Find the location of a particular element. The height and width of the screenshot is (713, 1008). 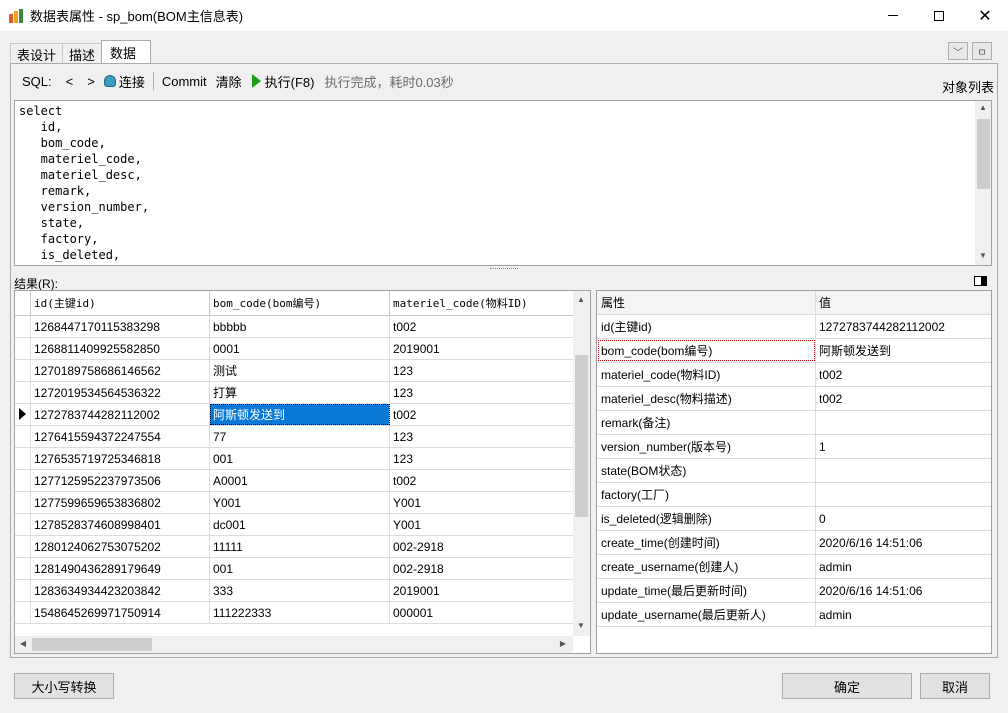

property-row: bom_code(bom编号) 阿斯顿发送到 is located at coordinates (794, 351).